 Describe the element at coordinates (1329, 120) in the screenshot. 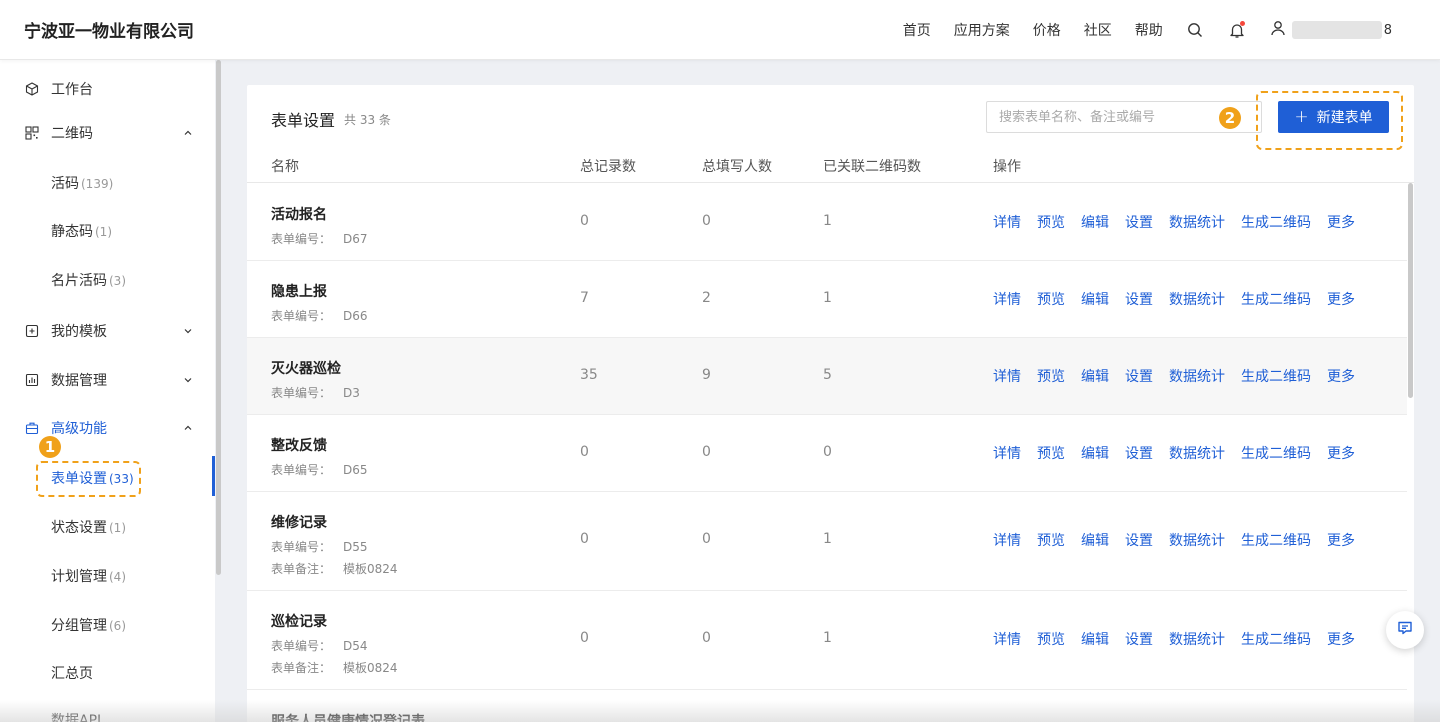

I see `highlight-box-new-form` at that location.